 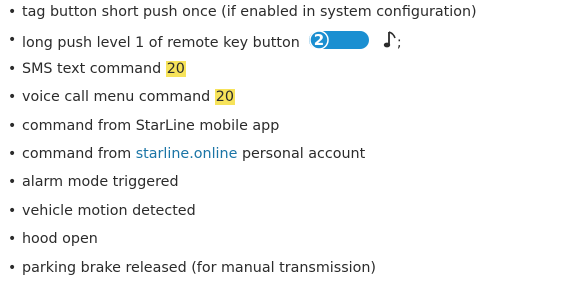 I want to click on list-item: • alarm mode triggered, so click(x=291, y=186).